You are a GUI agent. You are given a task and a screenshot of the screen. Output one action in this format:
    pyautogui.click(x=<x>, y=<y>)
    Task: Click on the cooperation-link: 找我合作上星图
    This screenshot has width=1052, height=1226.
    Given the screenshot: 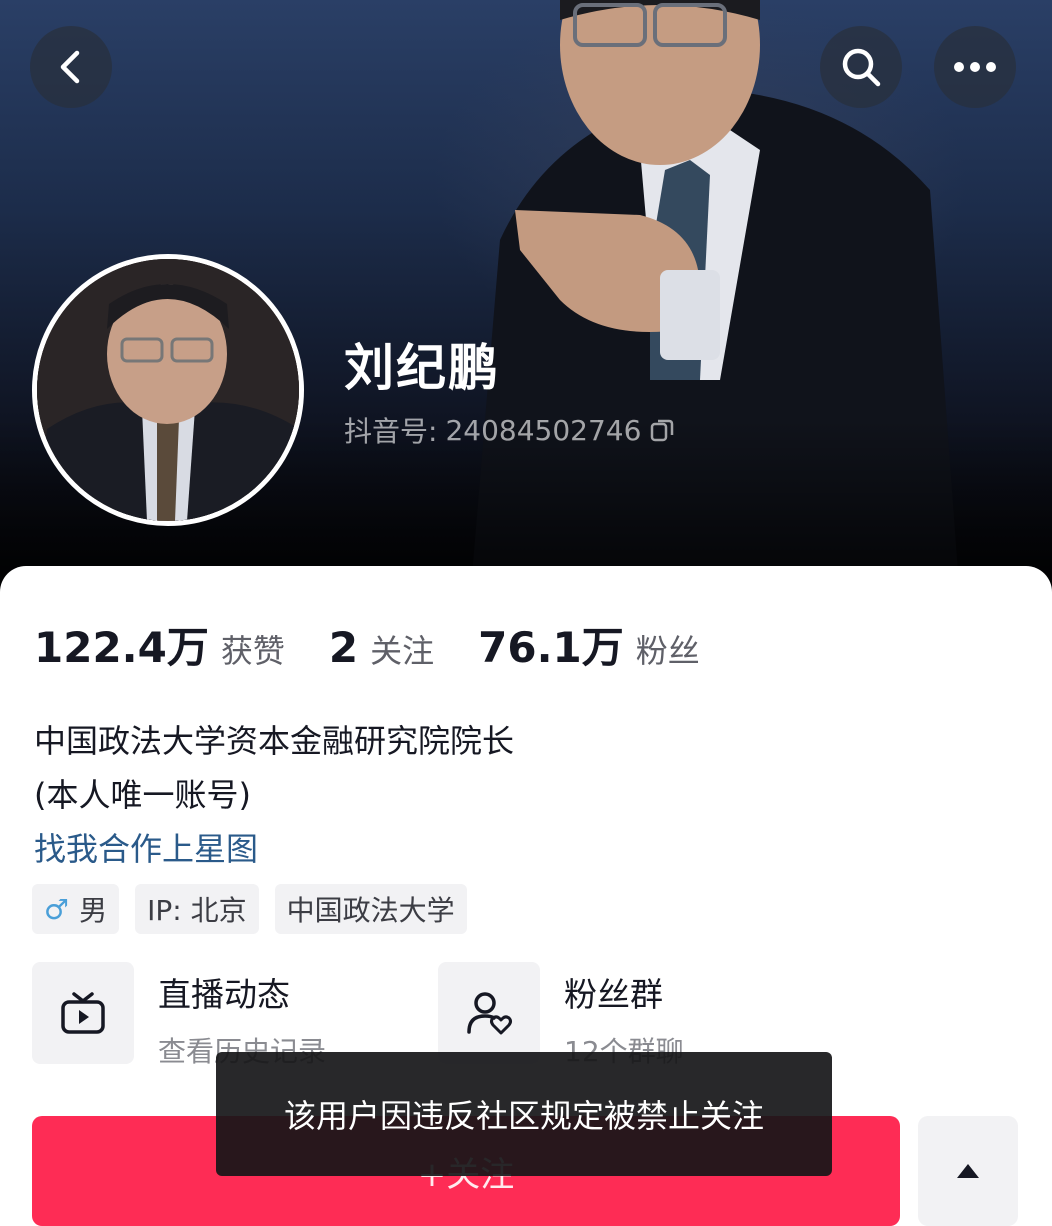 What is the action you would take?
    pyautogui.click(x=146, y=847)
    